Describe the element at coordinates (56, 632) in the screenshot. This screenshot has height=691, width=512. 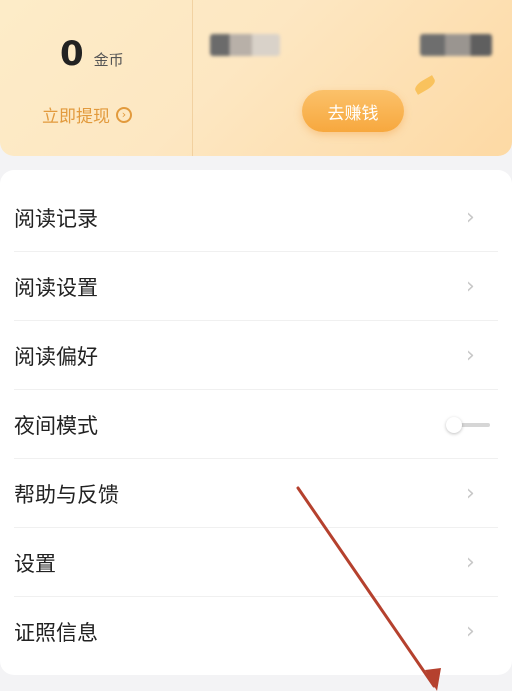
I see `menu-item-label: 证照信息` at that location.